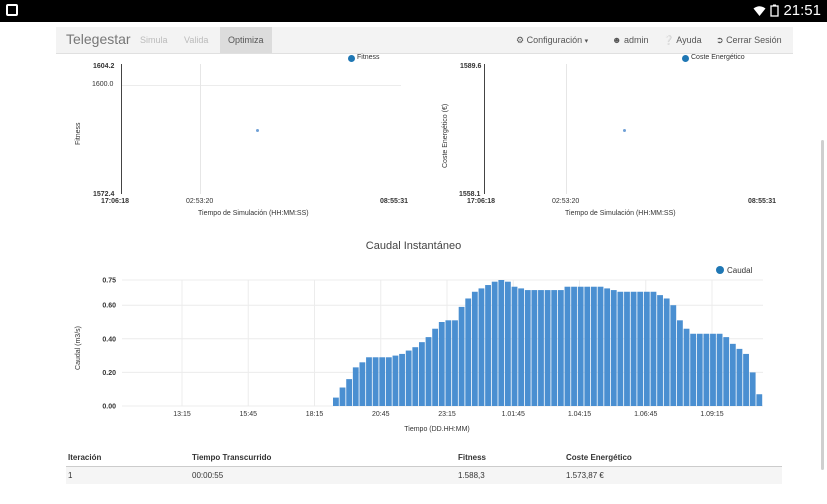 The width and height of the screenshot is (827, 504). Describe the element at coordinates (103, 84) in the screenshot. I see `fitness-y-tick: 1600.0` at that location.